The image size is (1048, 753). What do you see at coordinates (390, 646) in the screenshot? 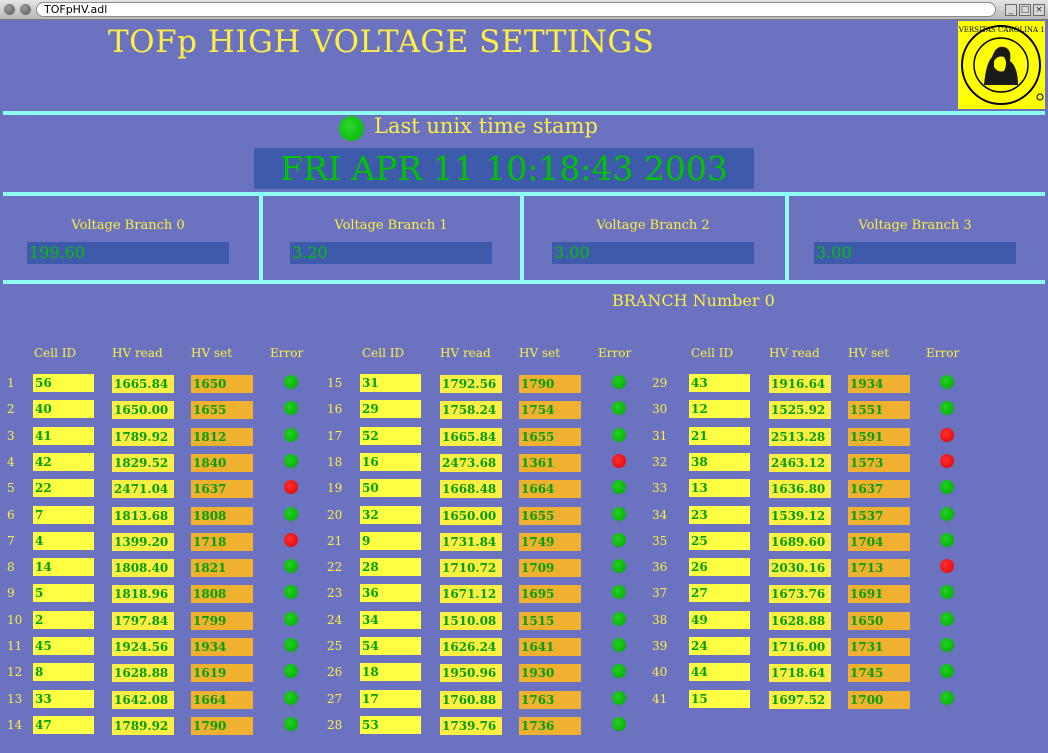
I see `cell-id-field: 54` at bounding box center [390, 646].